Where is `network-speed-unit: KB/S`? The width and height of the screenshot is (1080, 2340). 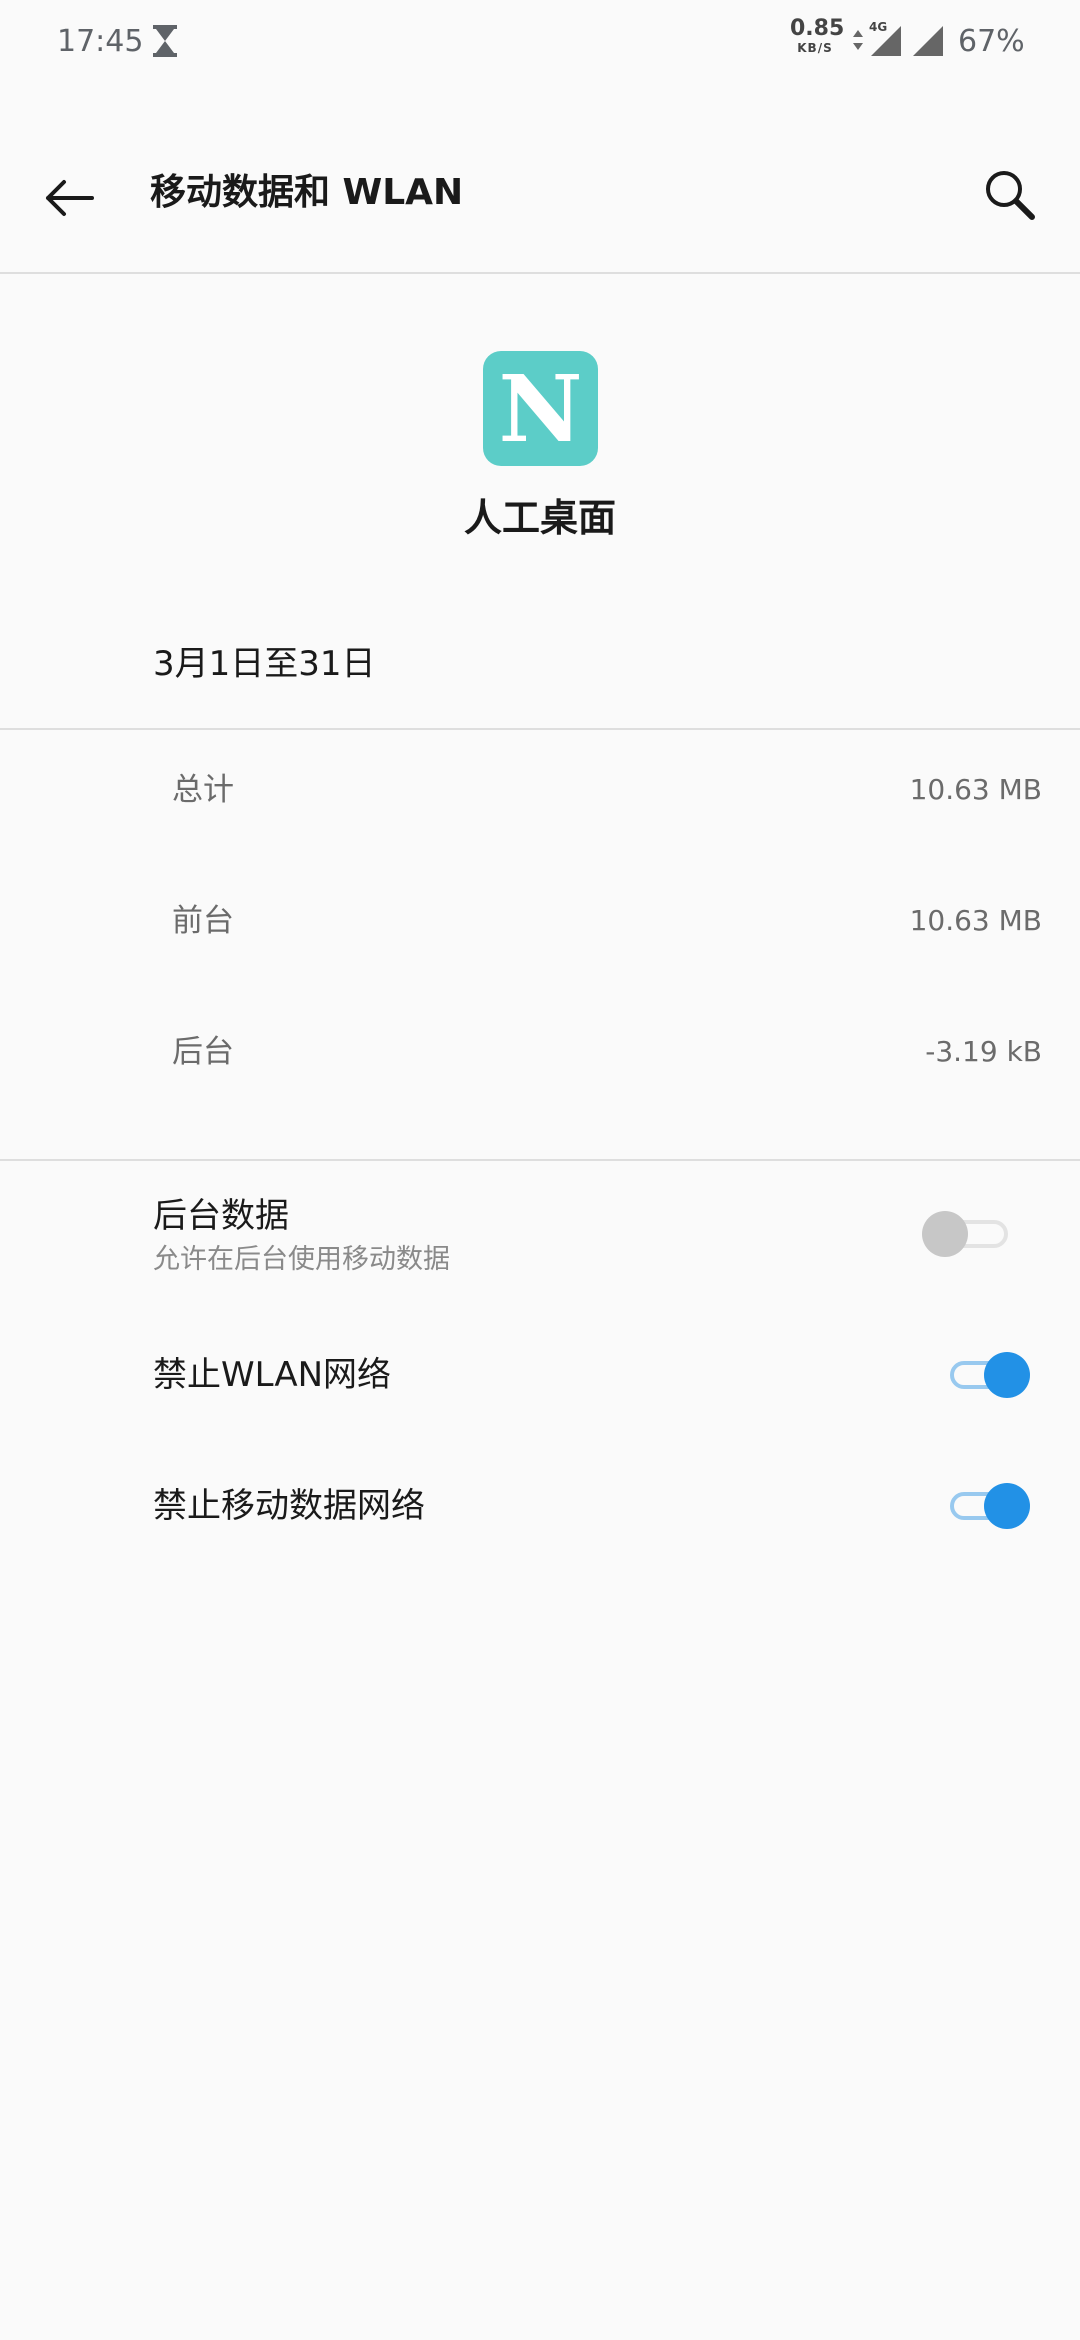
network-speed-unit: KB/S is located at coordinates (815, 48).